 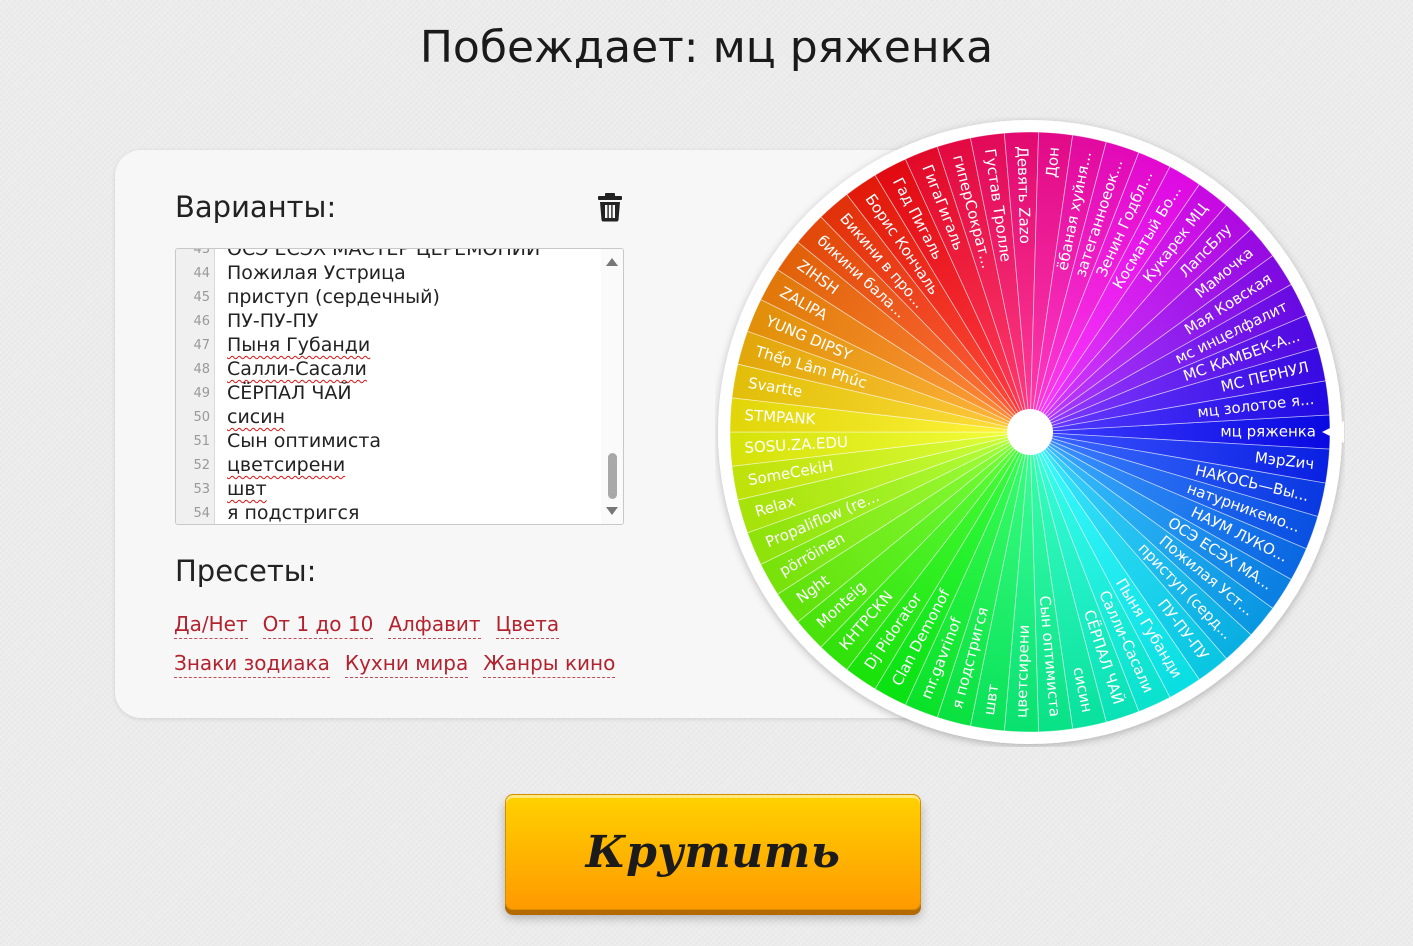 I want to click on variant-line: 45 приступ (сердечный), so click(x=386, y=297).